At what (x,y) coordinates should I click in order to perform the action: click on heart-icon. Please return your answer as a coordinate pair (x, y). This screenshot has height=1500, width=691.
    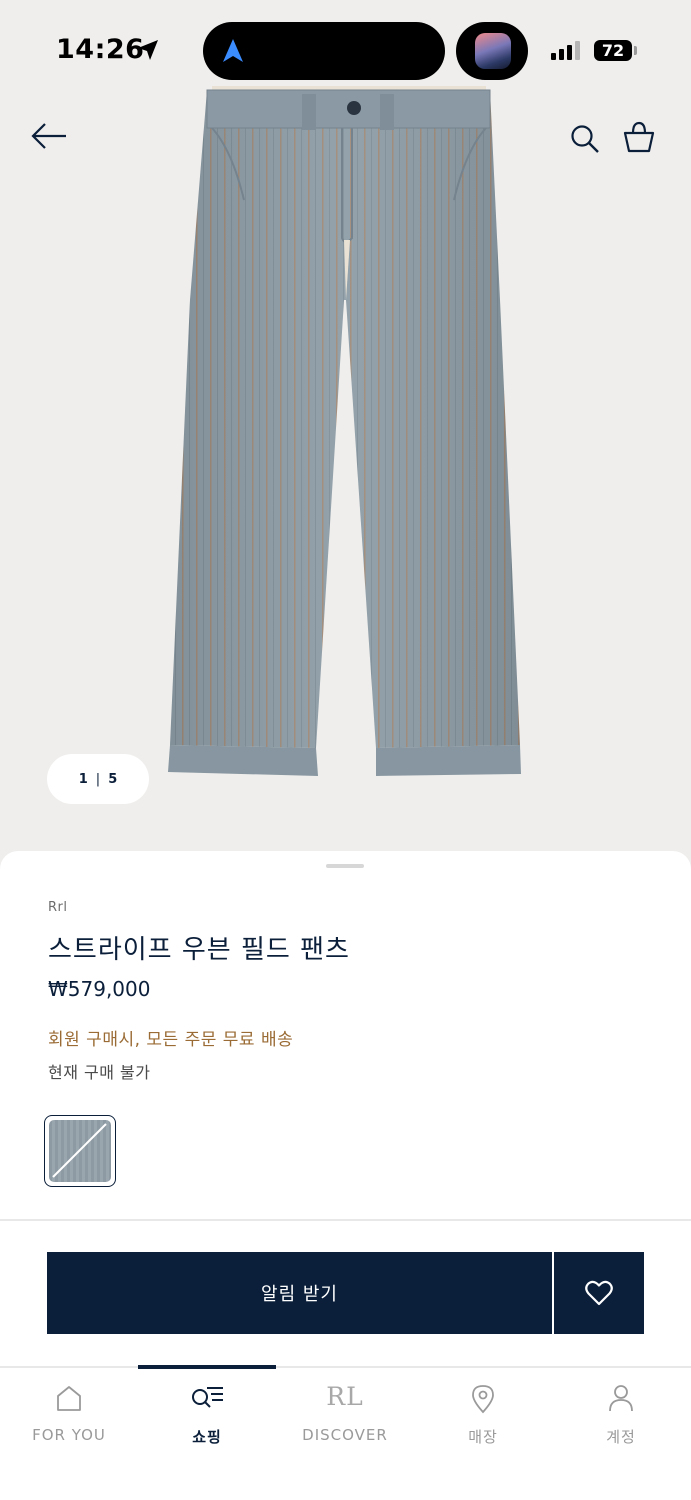
    Looking at the image, I should click on (599, 1293).